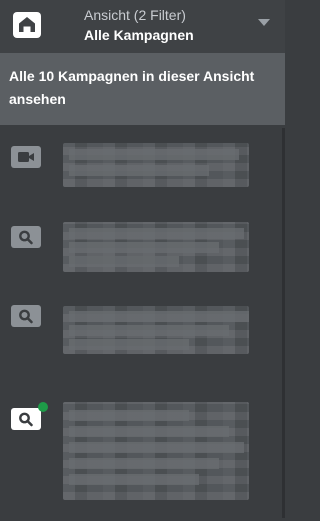 This screenshot has height=521, width=320. I want to click on scrollbar, so click(283, 323).